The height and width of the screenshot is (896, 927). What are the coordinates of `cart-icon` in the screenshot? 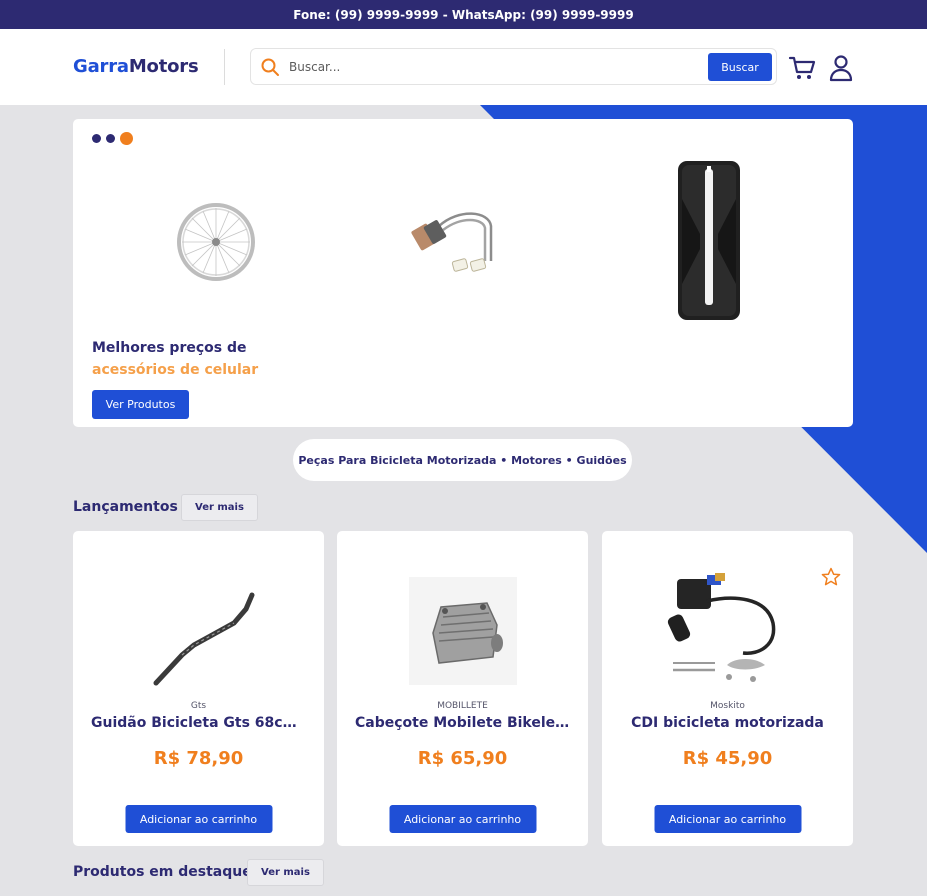 It's located at (802, 68).